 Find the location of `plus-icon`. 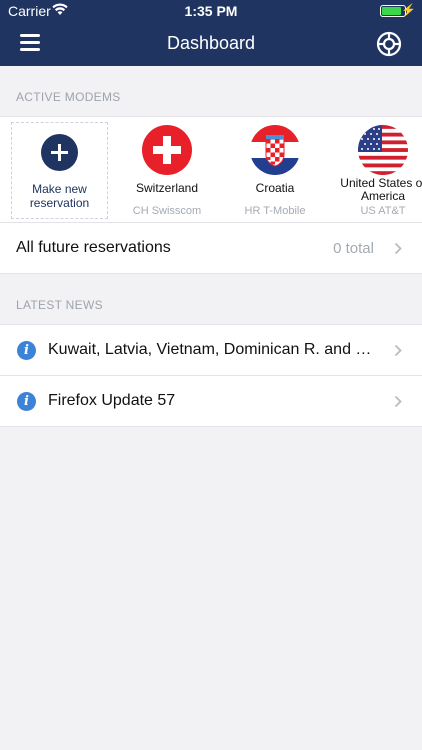

plus-icon is located at coordinates (59, 152).